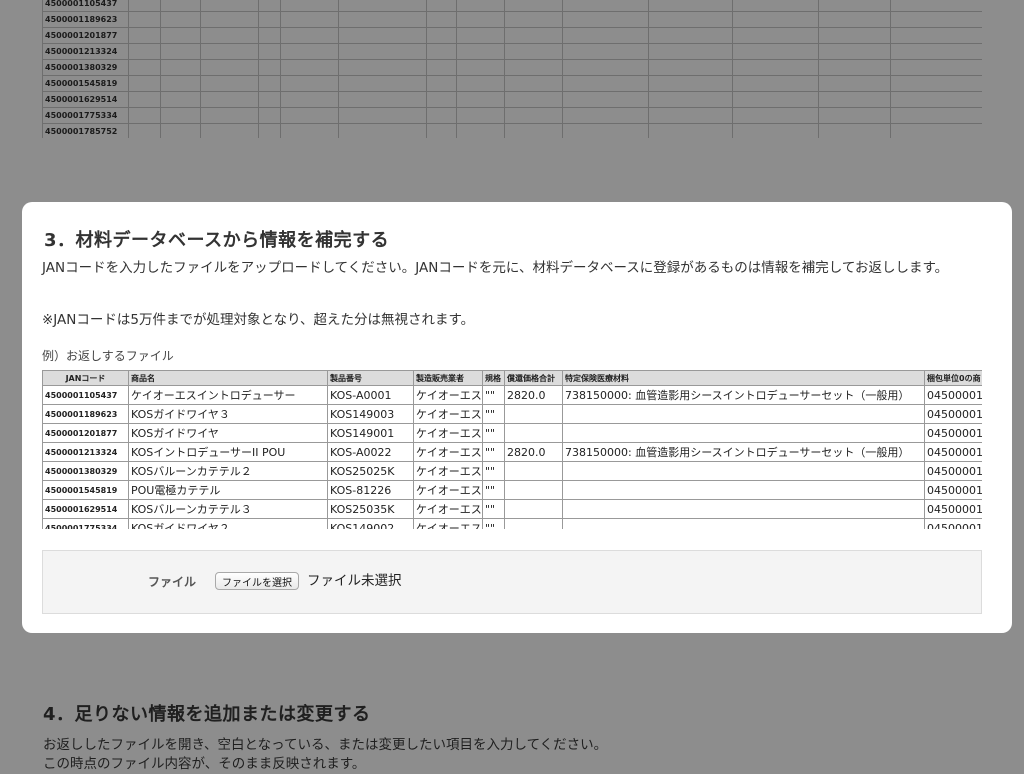  Describe the element at coordinates (953, 433) in the screenshot. I see `table-cell: 0450000120` at that location.